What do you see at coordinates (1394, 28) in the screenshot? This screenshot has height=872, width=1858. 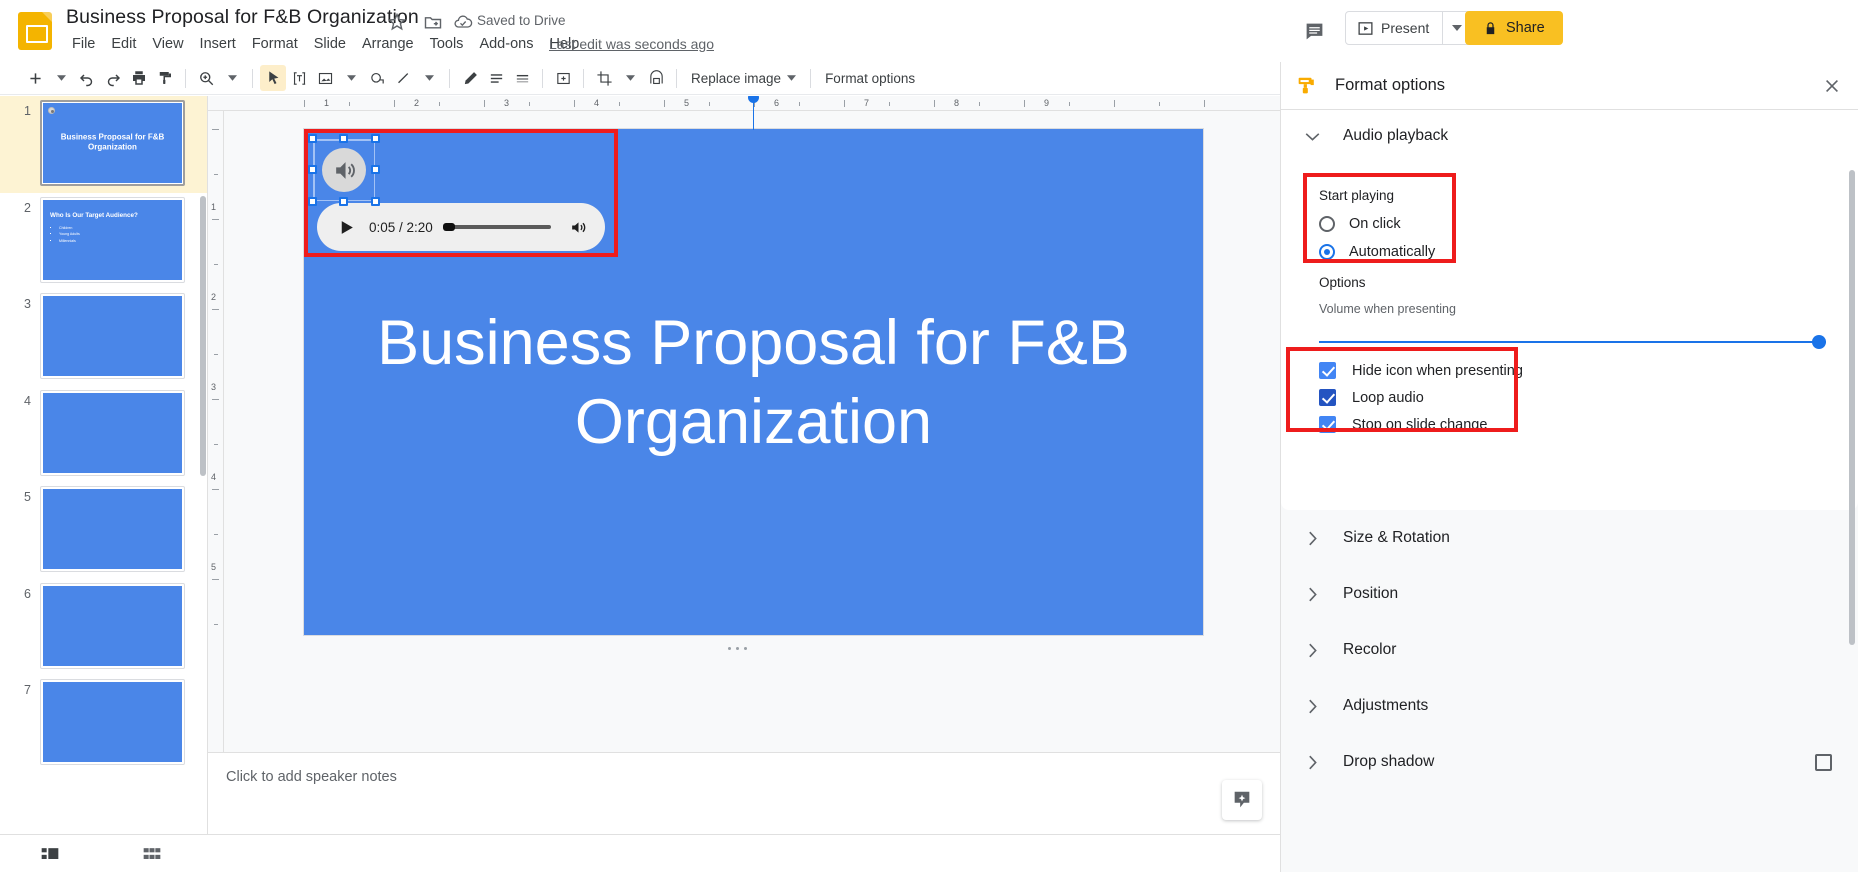 I see `present-button: Present` at bounding box center [1394, 28].